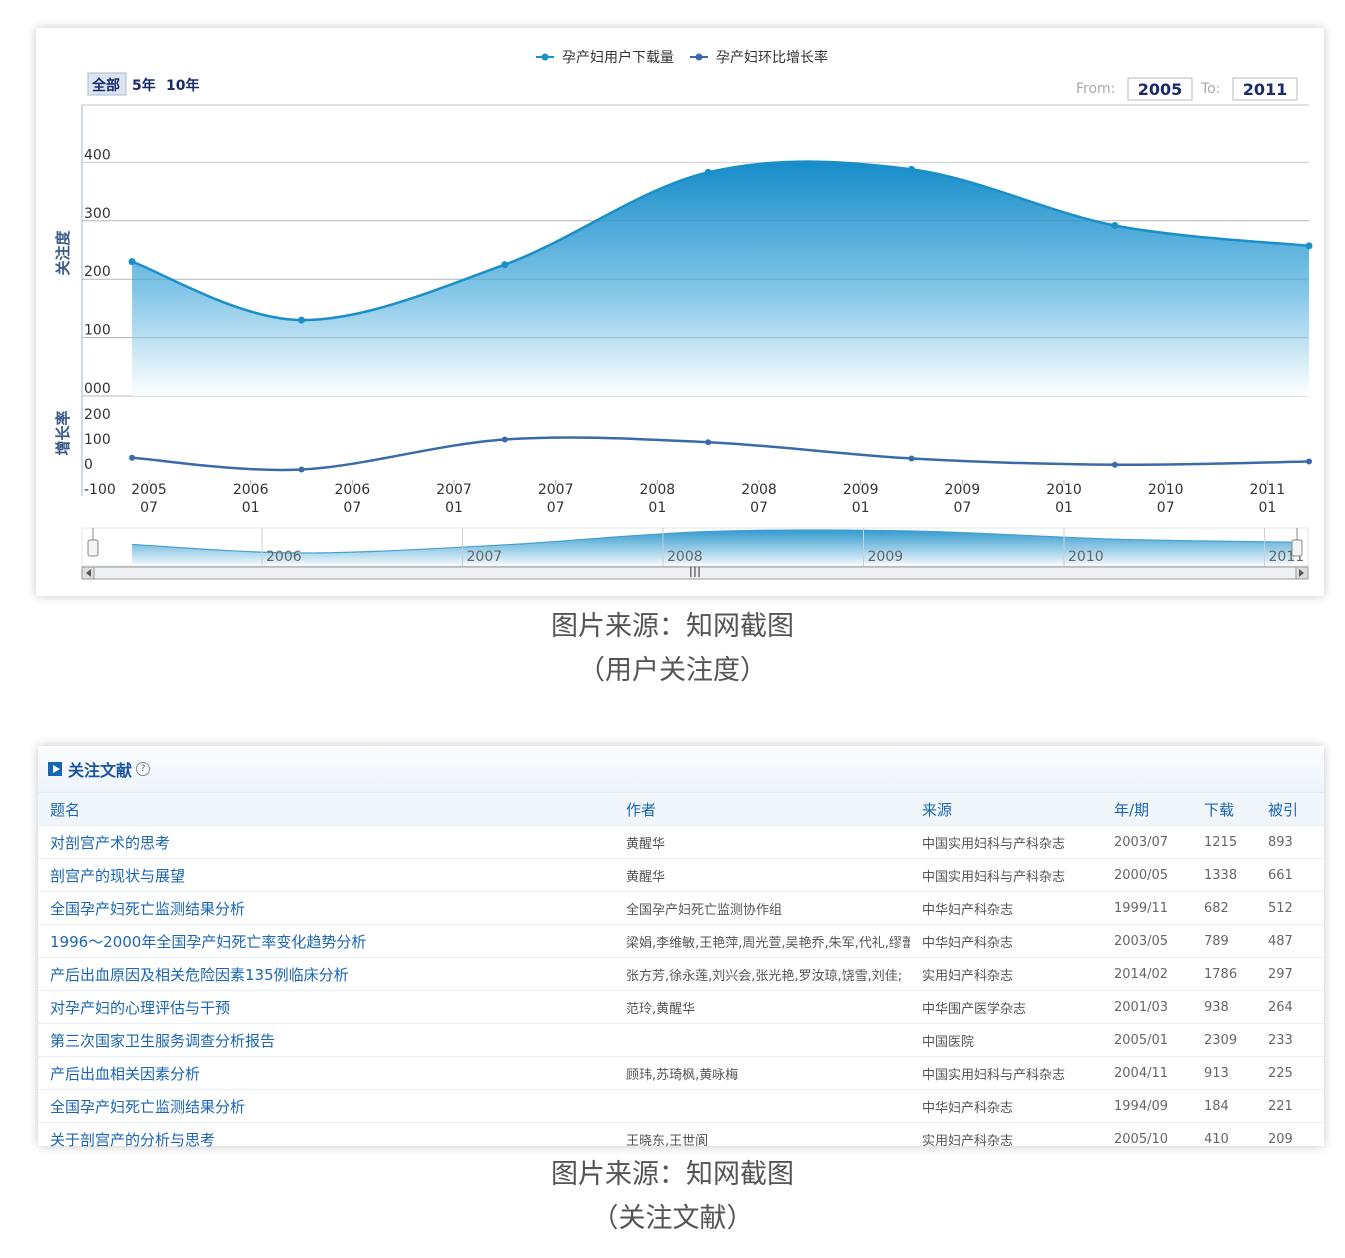 Image resolution: width=1345 pixels, height=1258 pixels. I want to click on cell-author: 梁娟,李维敏,王艳萍,周光萱,吴艳乔,朱军,代礼,缪蕾, so click(762, 941).